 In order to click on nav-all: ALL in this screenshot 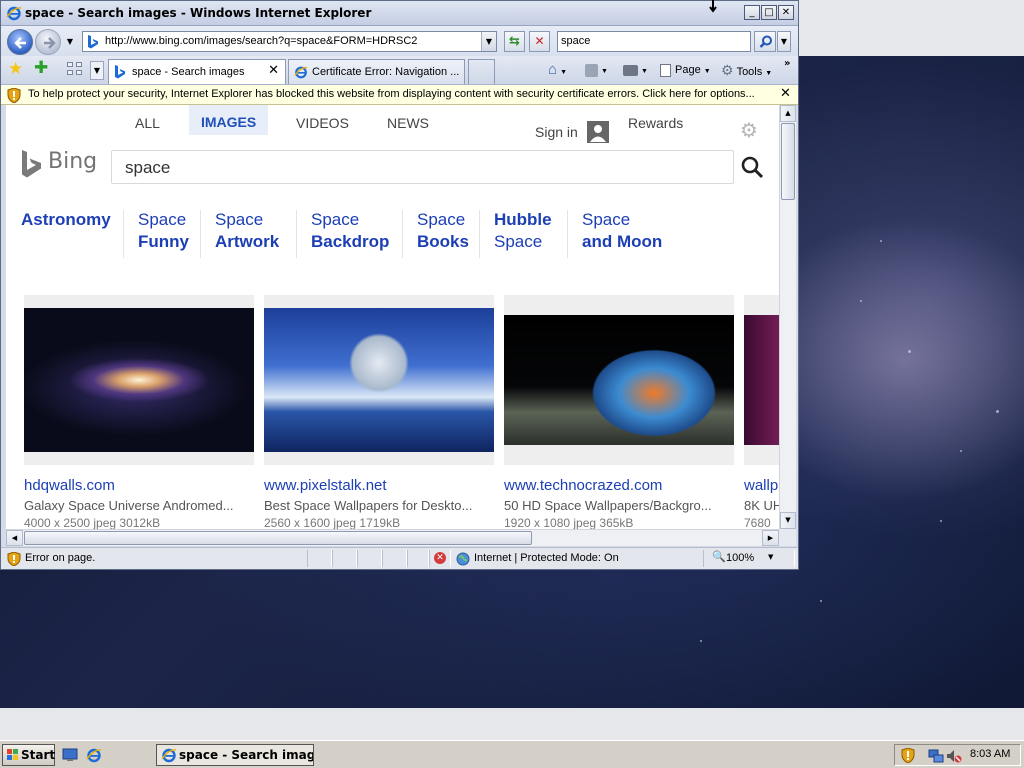, I will do `click(147, 123)`.